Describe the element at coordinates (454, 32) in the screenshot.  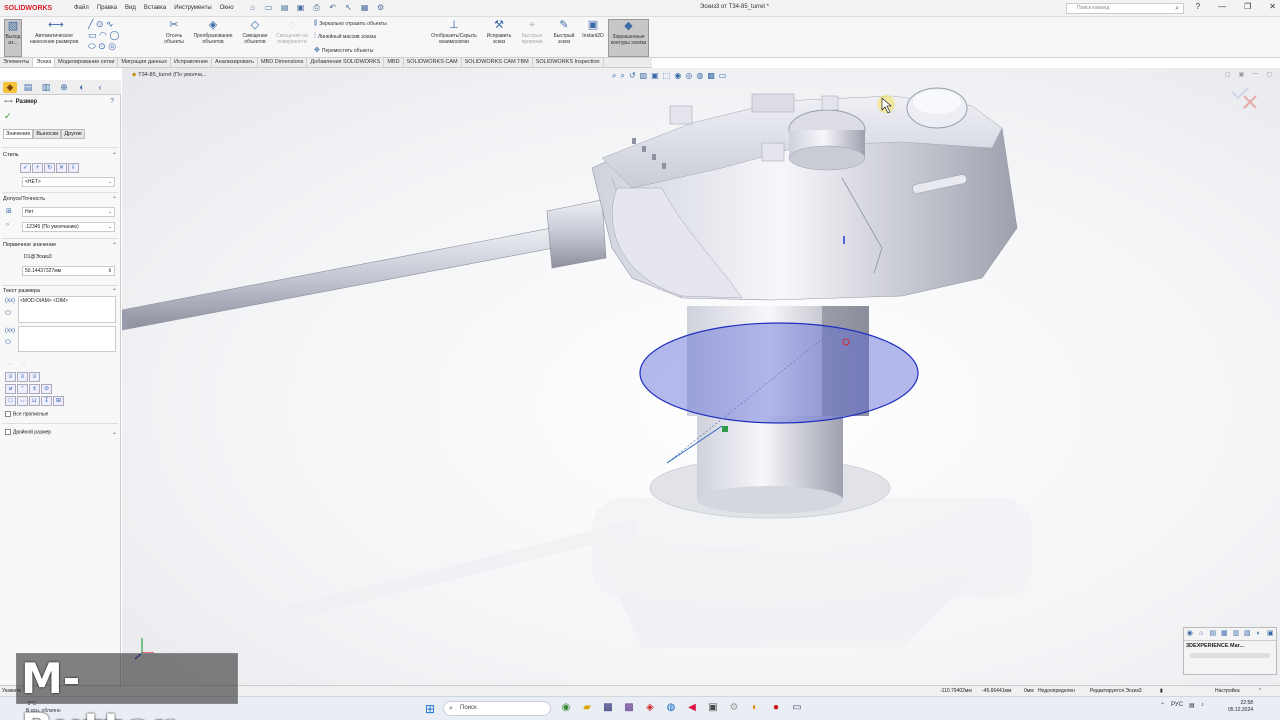
I see `show-hide-relations-button: ⊥ Отобразить/Скрыть взаимосвязи` at that location.